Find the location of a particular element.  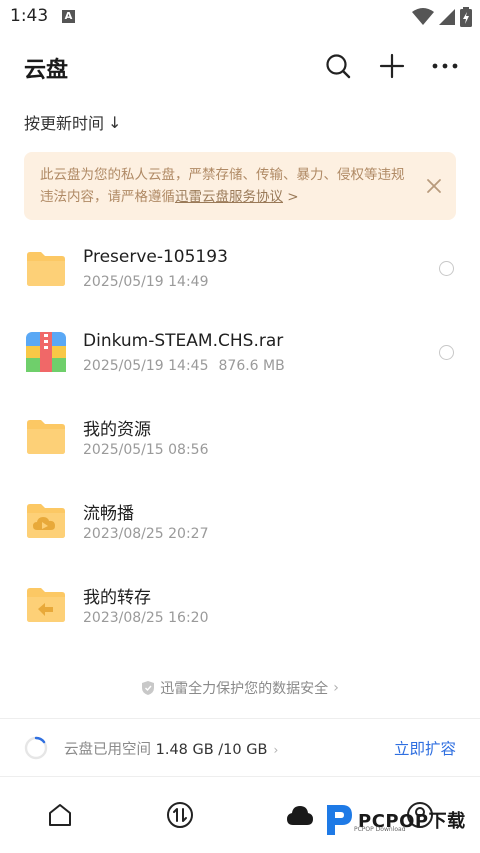

security-note-text: 迅雷全力保护您的数据安全 is located at coordinates (244, 689).